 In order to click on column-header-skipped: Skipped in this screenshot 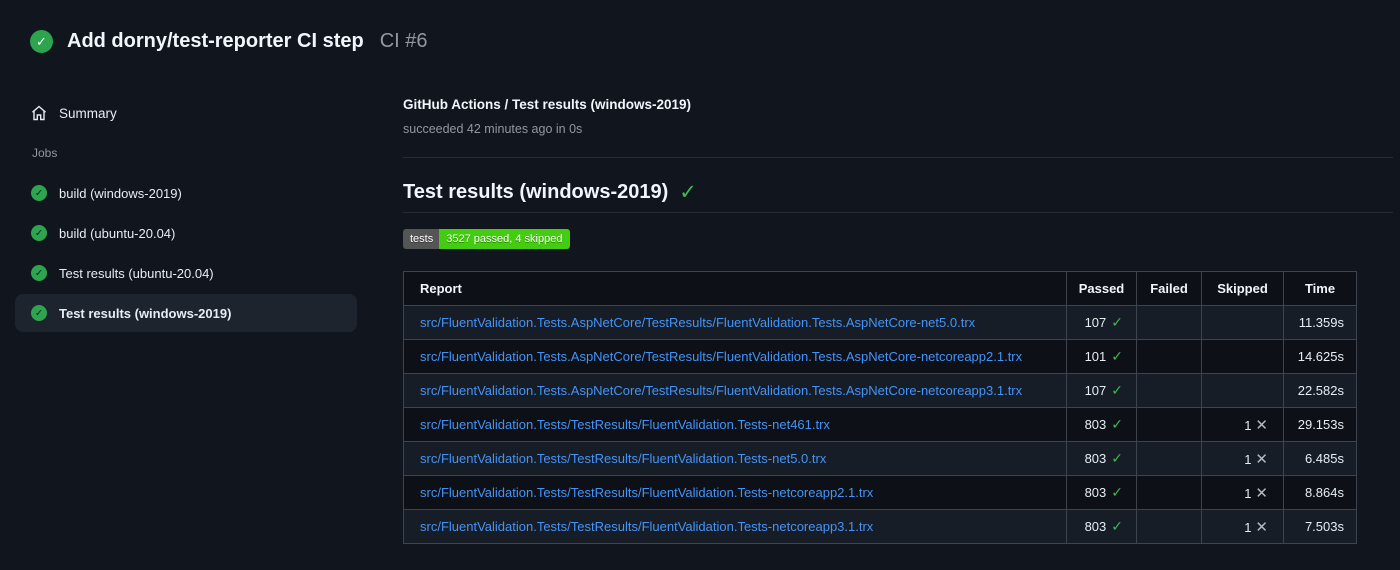, I will do `click(1242, 288)`.